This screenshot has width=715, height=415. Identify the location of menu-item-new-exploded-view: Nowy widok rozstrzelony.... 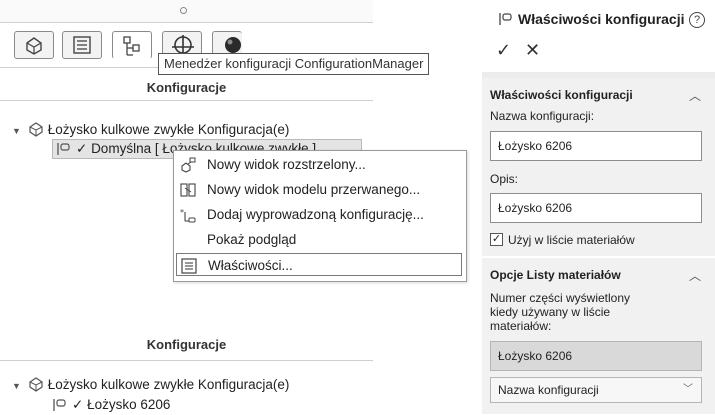
(319, 164).